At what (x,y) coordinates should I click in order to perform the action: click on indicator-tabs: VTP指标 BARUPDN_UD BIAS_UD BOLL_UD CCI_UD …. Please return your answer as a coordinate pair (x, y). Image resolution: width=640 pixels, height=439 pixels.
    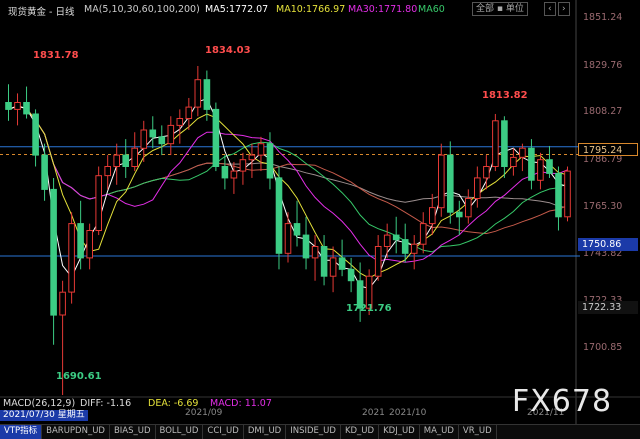
    Looking at the image, I should click on (320, 431).